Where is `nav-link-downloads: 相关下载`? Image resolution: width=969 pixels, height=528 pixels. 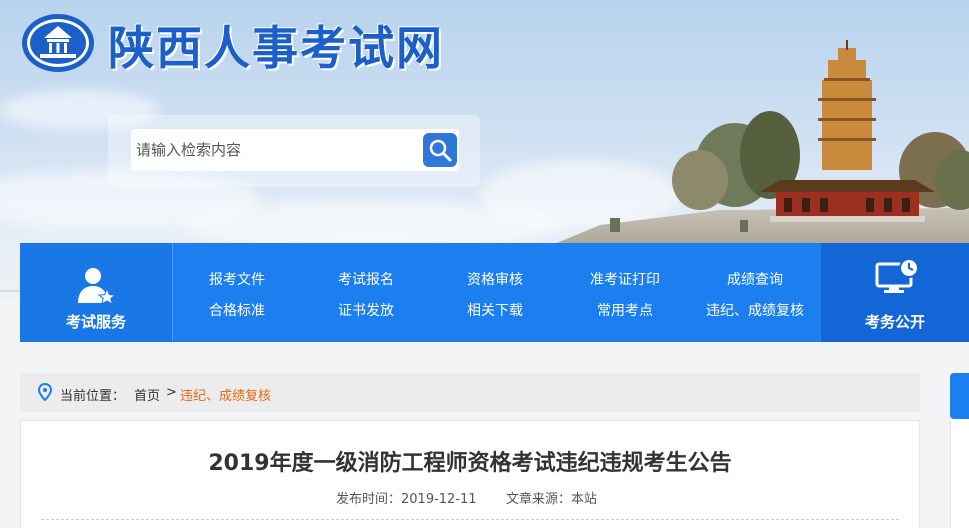
nav-link-downloads: 相关下载 is located at coordinates (495, 310).